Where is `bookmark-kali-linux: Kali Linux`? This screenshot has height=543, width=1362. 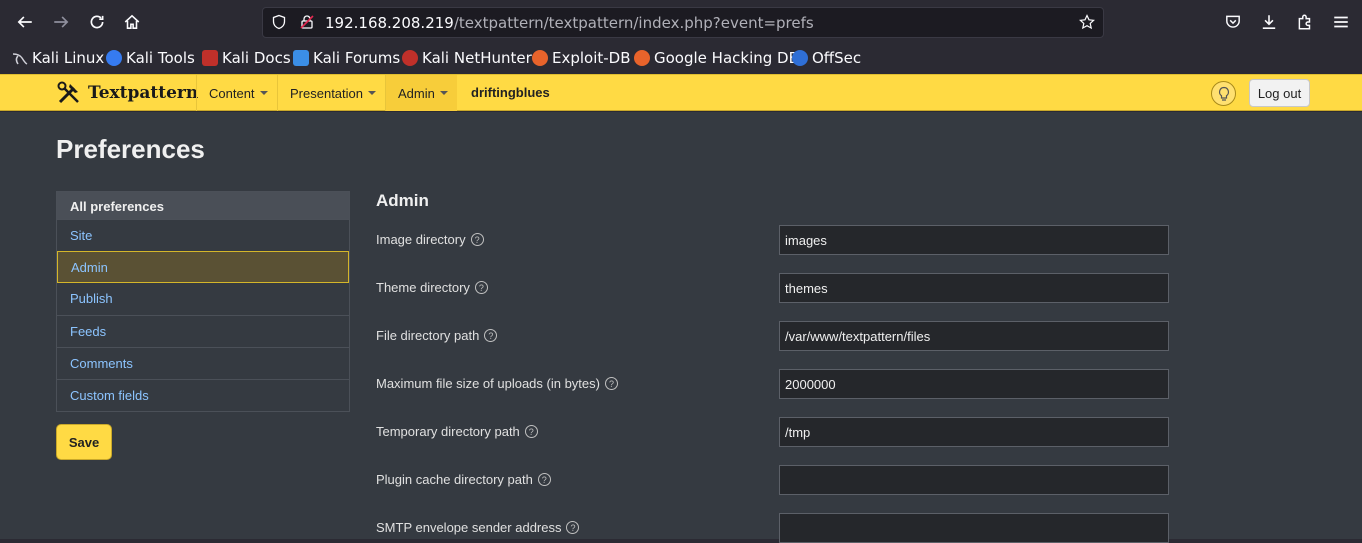 bookmark-kali-linux: Kali Linux is located at coordinates (58, 58).